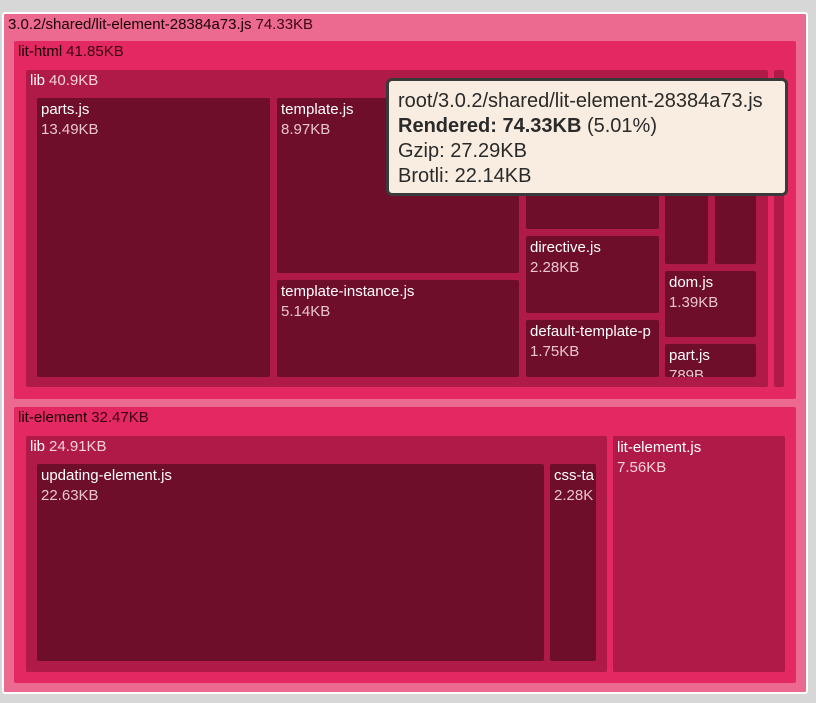 Image resolution: width=816 pixels, height=703 pixels. What do you see at coordinates (106, 475) in the screenshot?
I see `file-updating-element-name: updating-element.js` at bounding box center [106, 475].